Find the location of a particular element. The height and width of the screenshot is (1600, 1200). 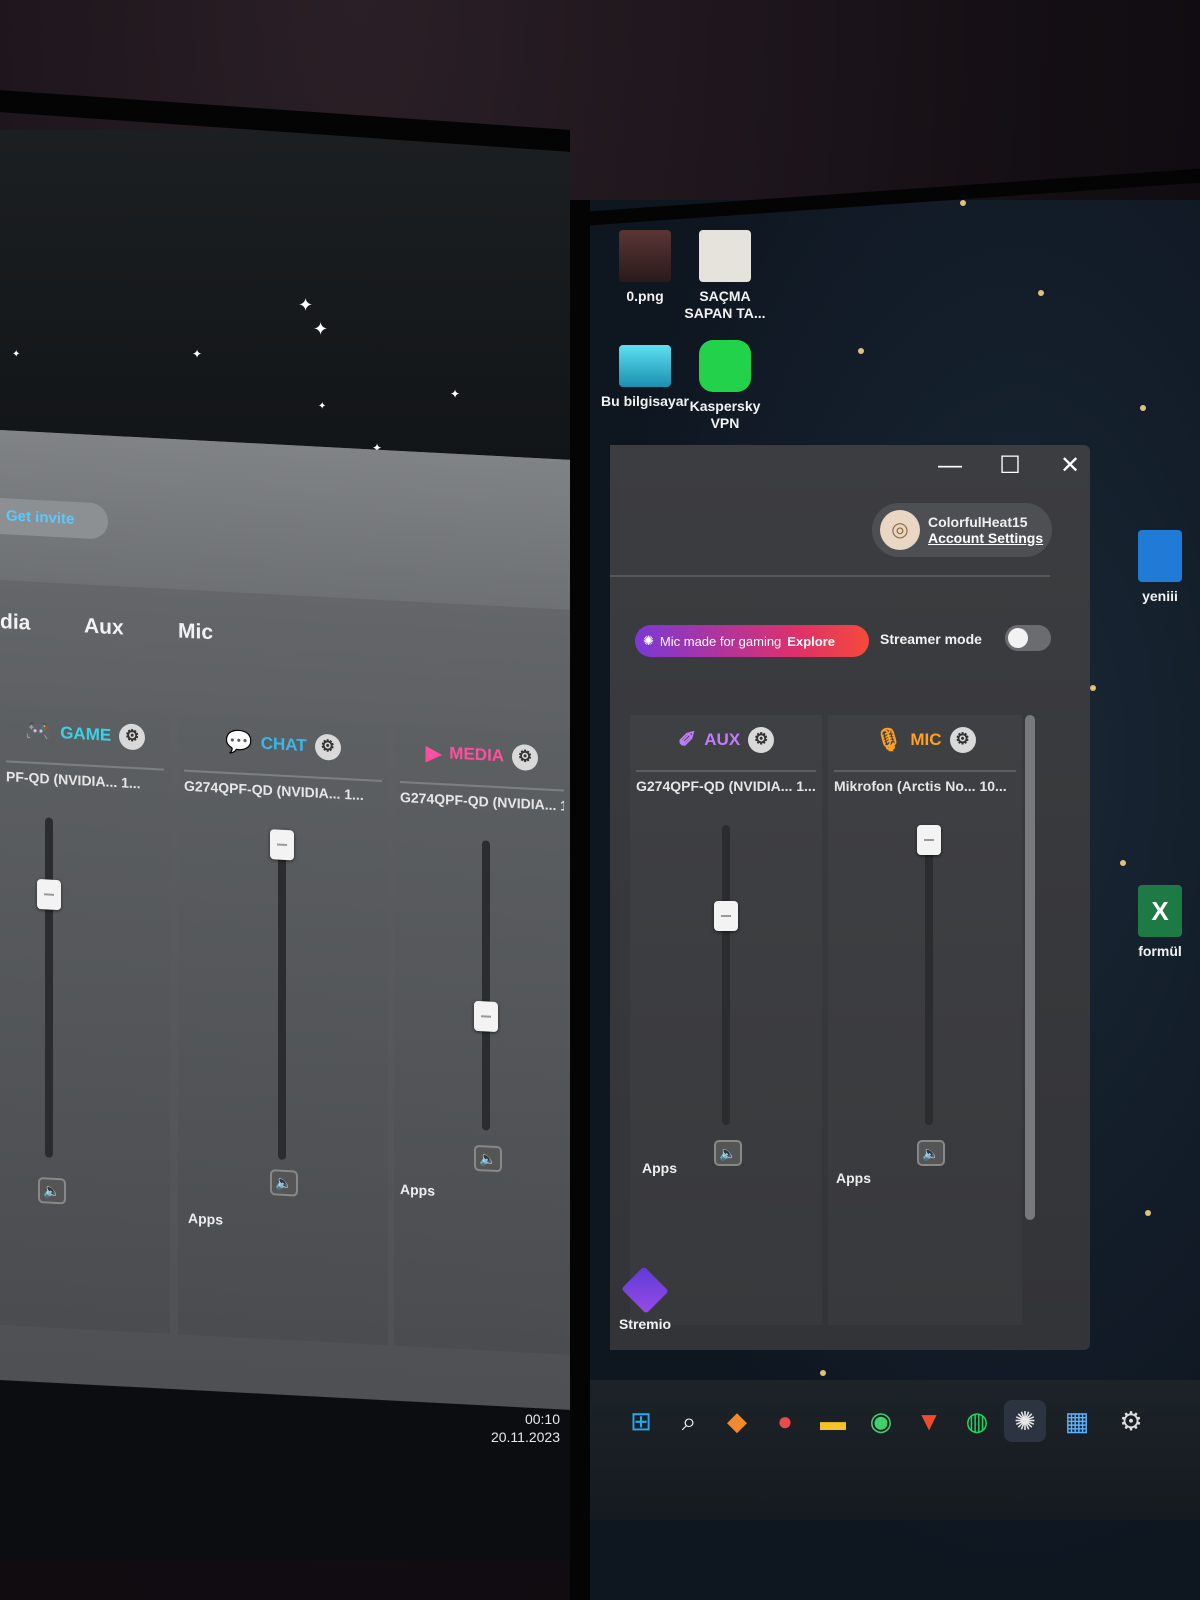

account-name: ColorfulHeat15 is located at coordinates (978, 522).